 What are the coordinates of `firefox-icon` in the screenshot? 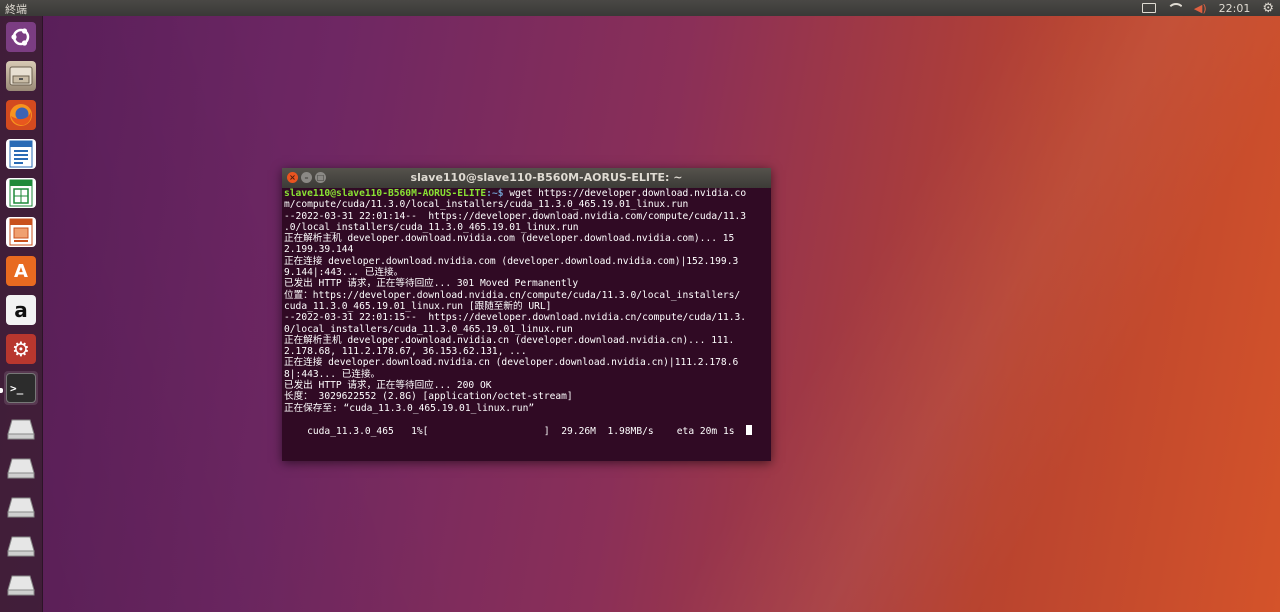 It's located at (21, 115).